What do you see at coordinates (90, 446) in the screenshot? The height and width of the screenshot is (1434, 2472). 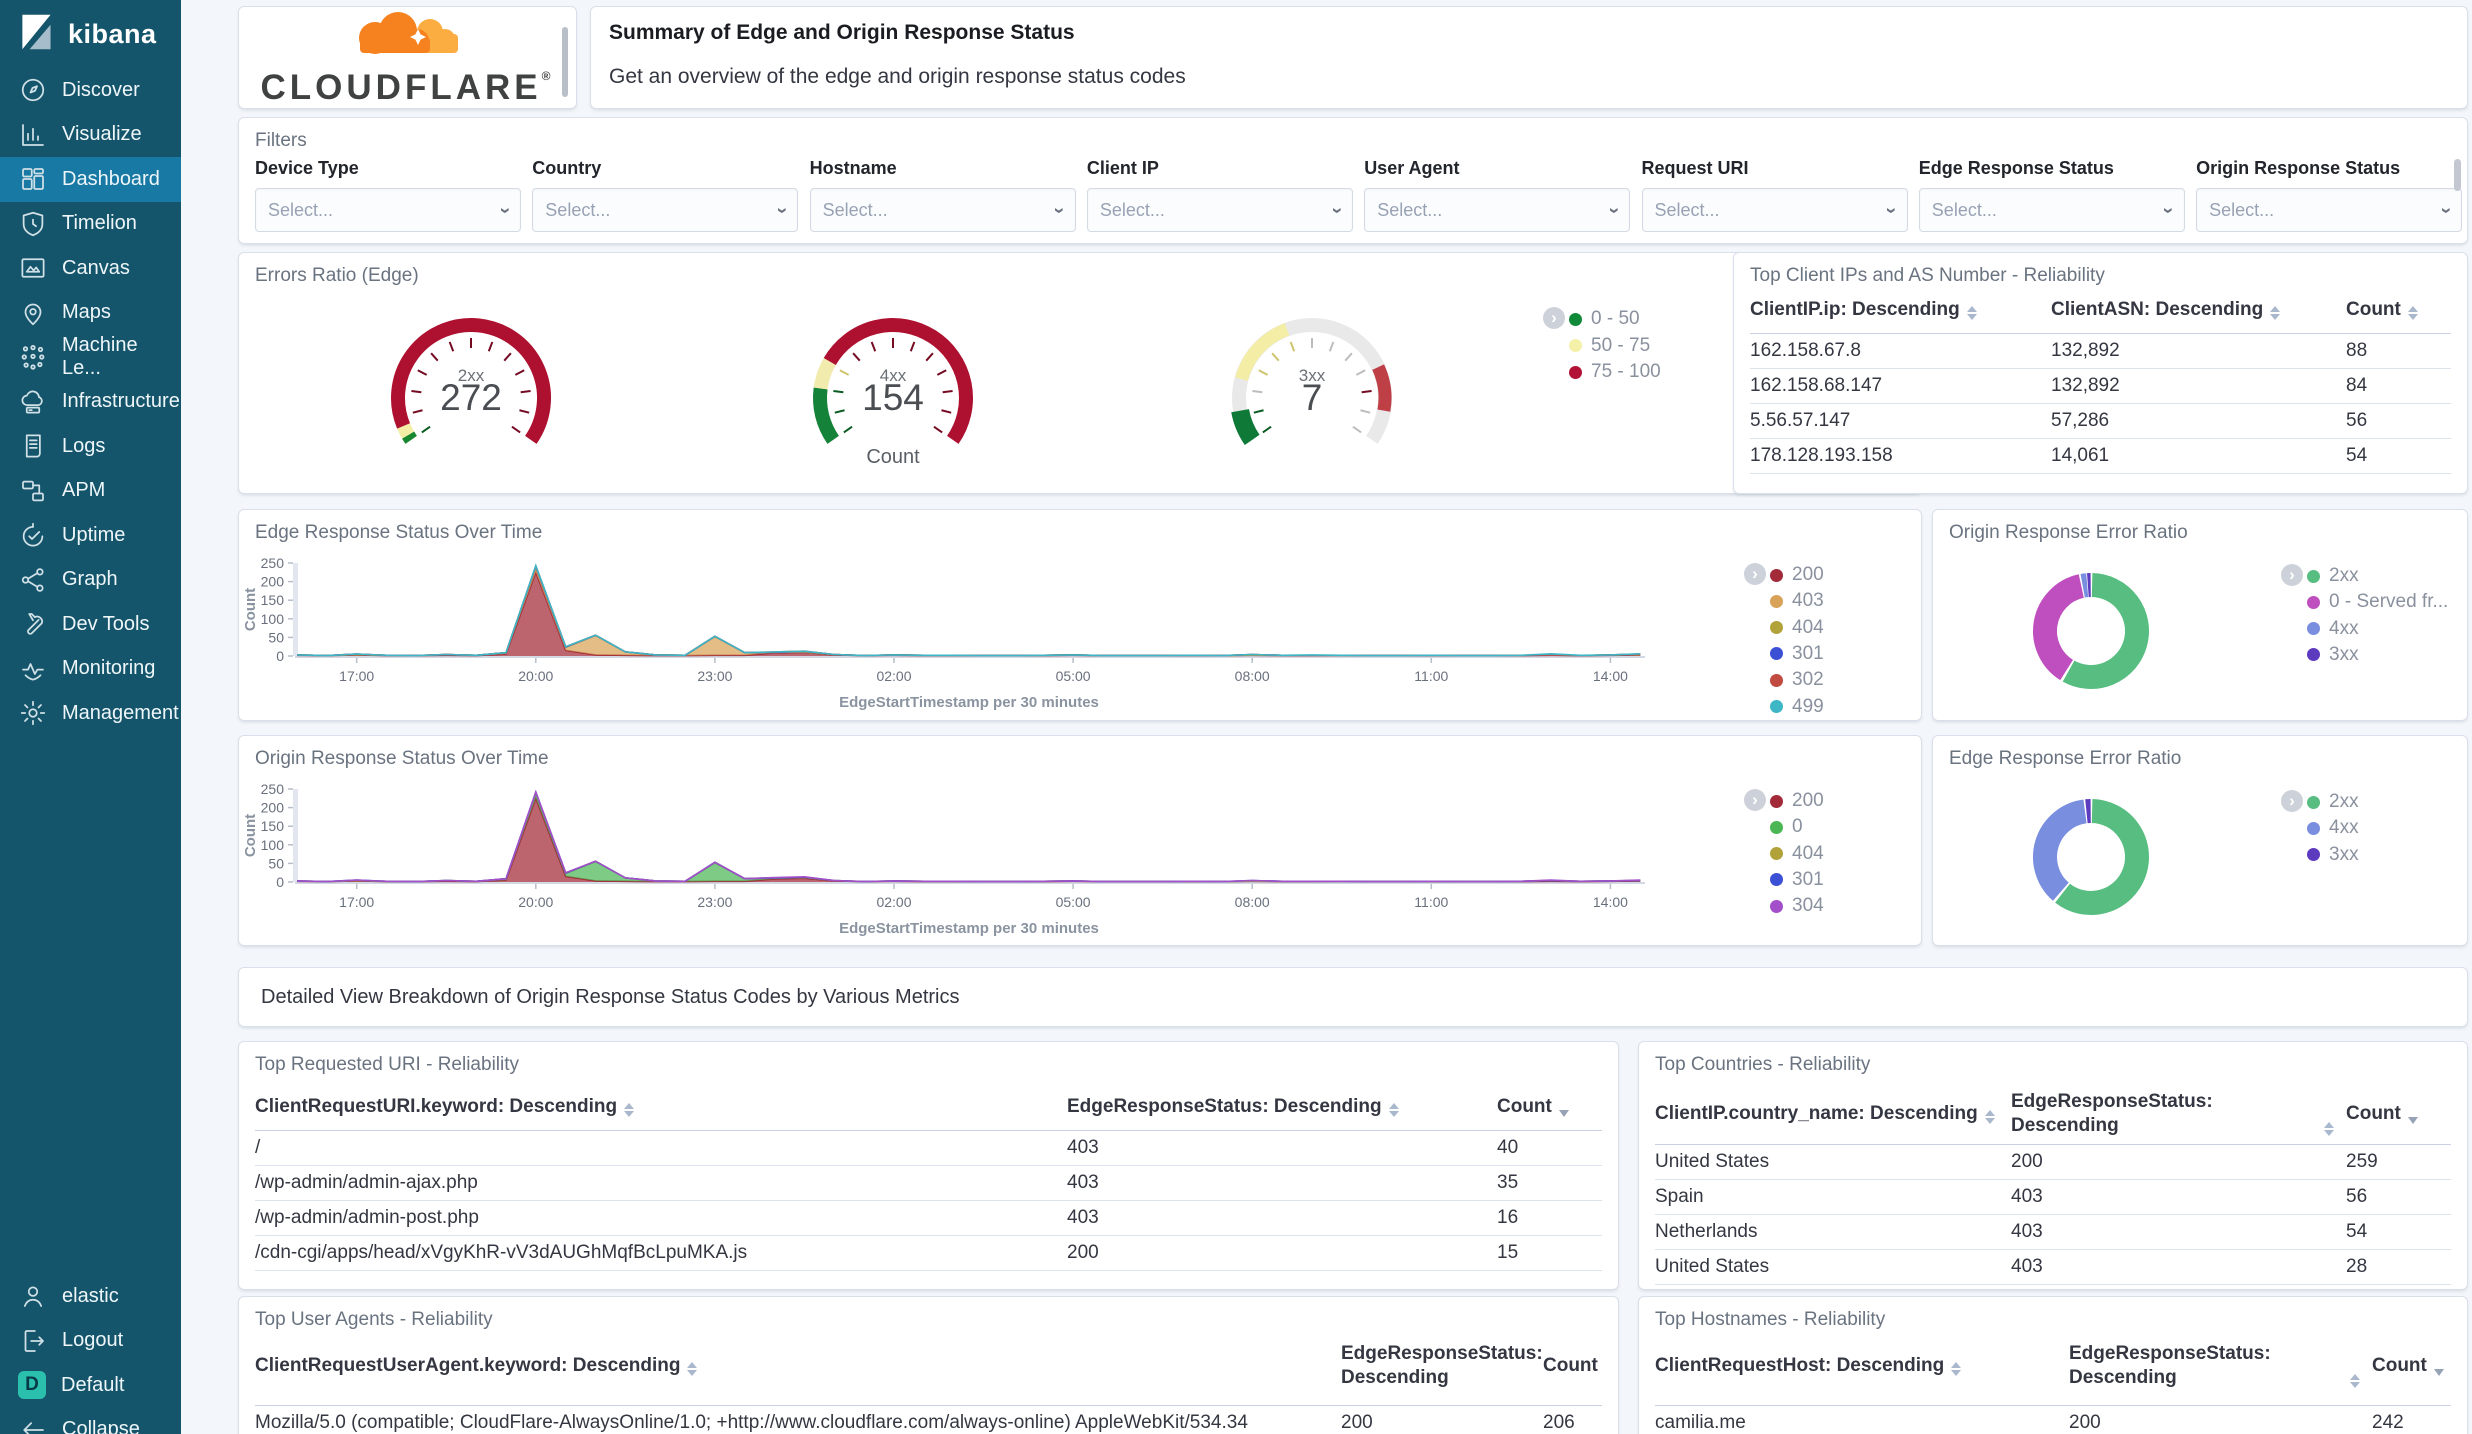 I see `sidebar-item-logs: Logs` at bounding box center [90, 446].